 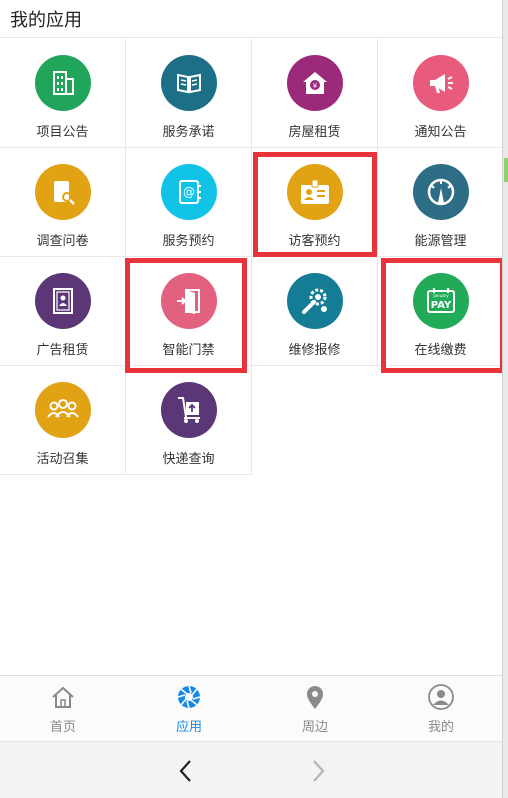 I want to click on app-label: 维修报修, so click(x=314, y=350).